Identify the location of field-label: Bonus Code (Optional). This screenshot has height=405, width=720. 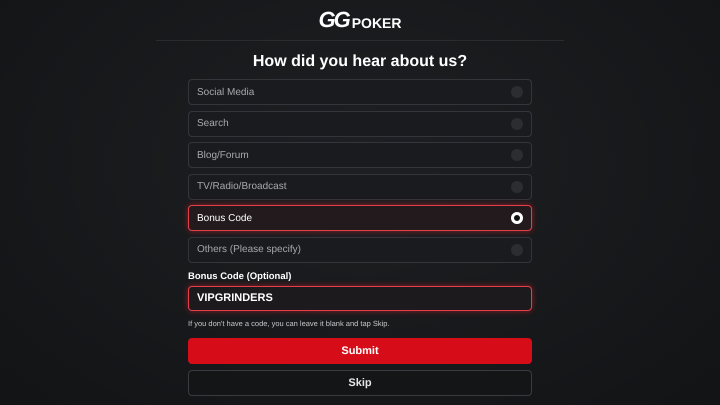
(240, 276).